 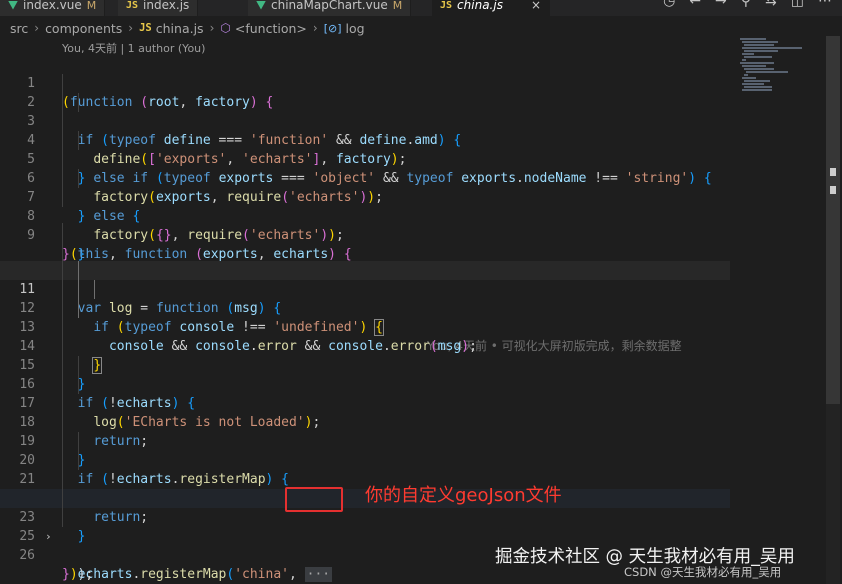 I want to click on editor-actions: ◷ ← → ⚲ ⇆ ◫ ⋯, so click(x=747, y=4).